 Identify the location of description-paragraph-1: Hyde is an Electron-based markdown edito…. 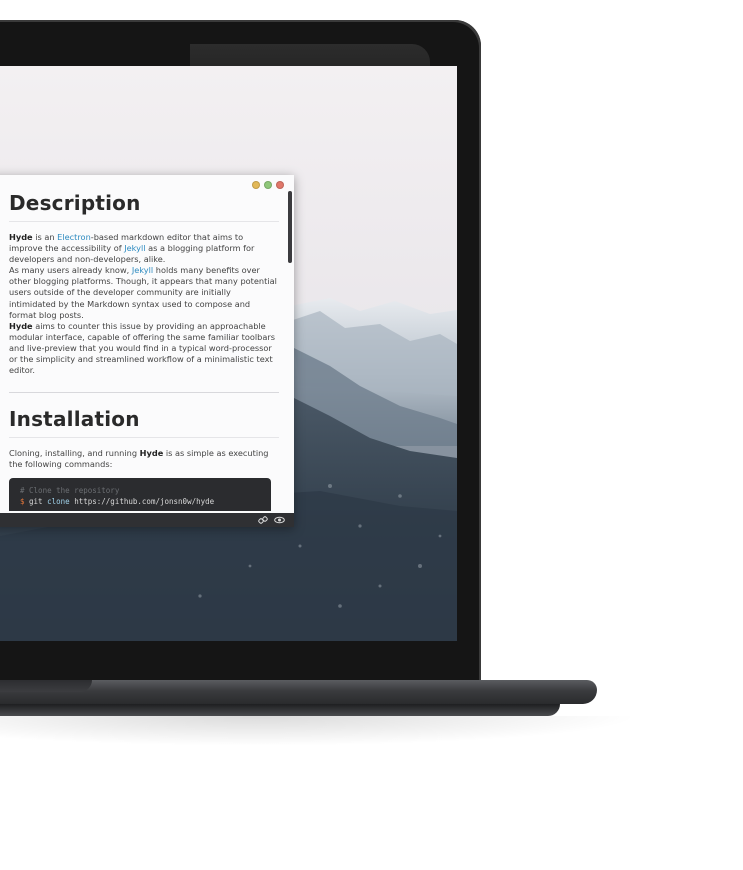
(144, 248).